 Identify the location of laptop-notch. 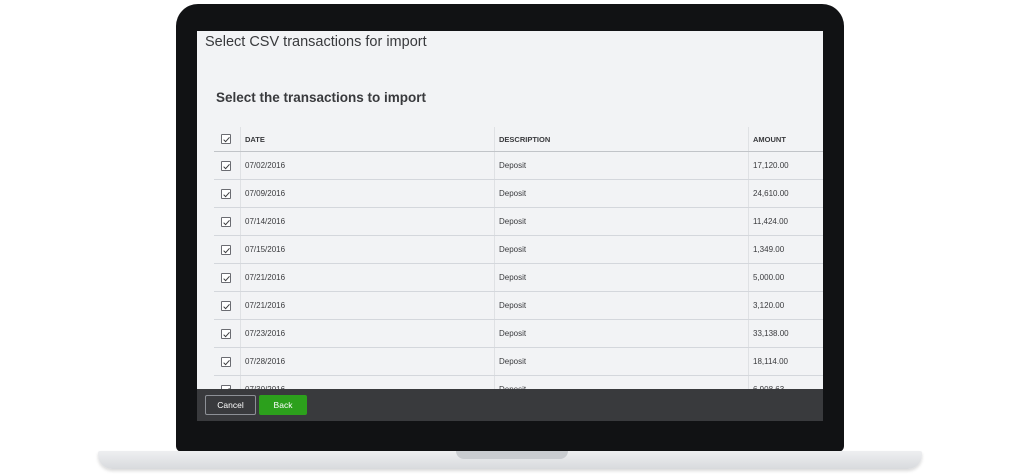
(512, 455).